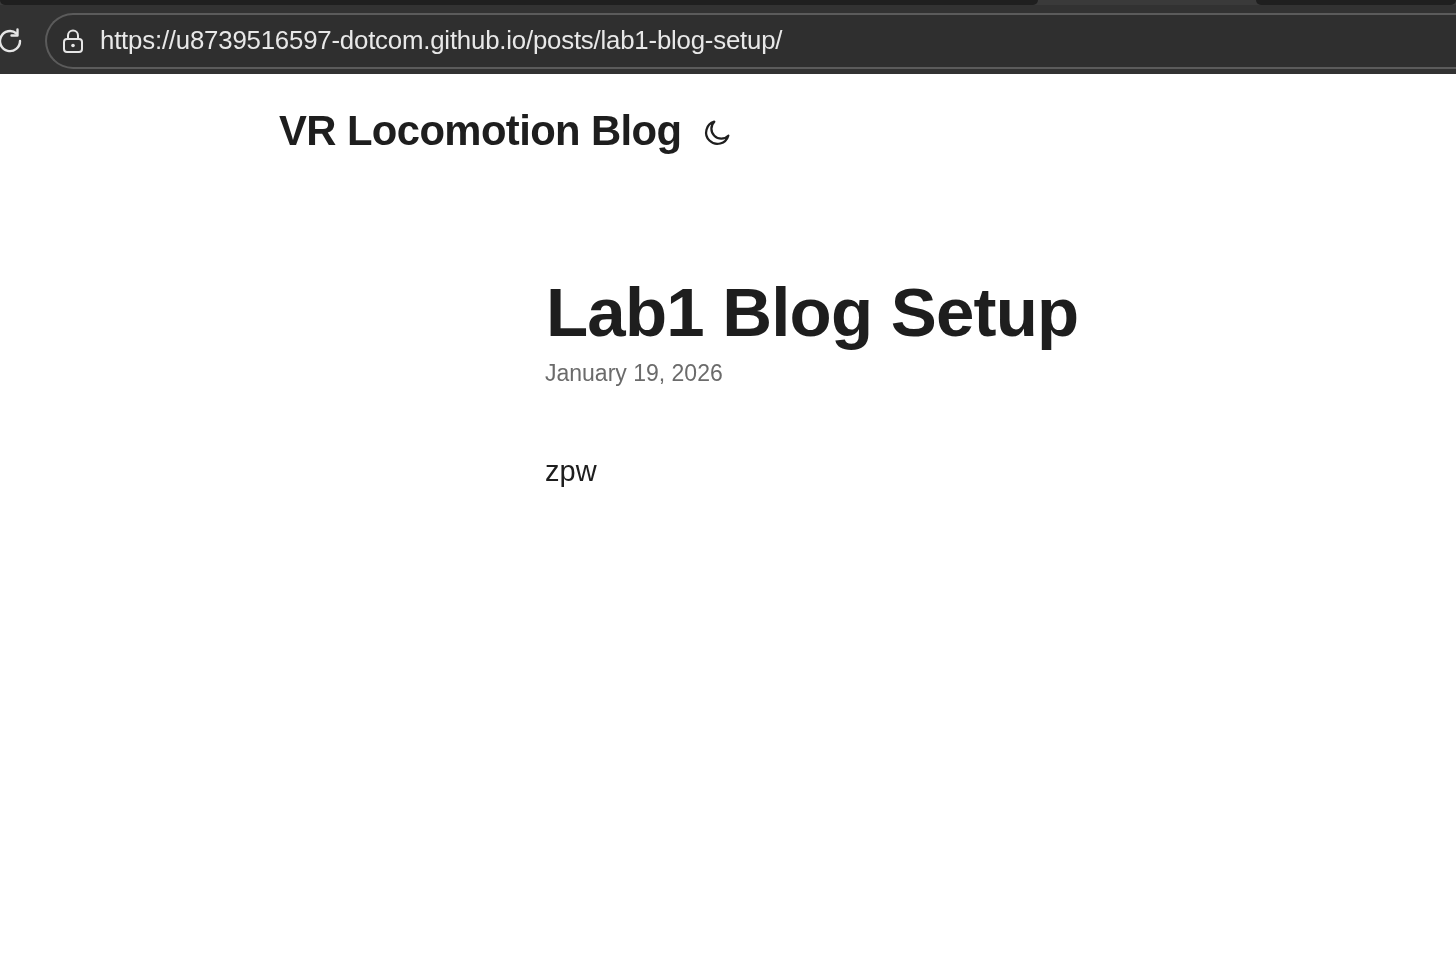 The width and height of the screenshot is (1456, 973). I want to click on post-date: January 19, 2026, so click(634, 373).